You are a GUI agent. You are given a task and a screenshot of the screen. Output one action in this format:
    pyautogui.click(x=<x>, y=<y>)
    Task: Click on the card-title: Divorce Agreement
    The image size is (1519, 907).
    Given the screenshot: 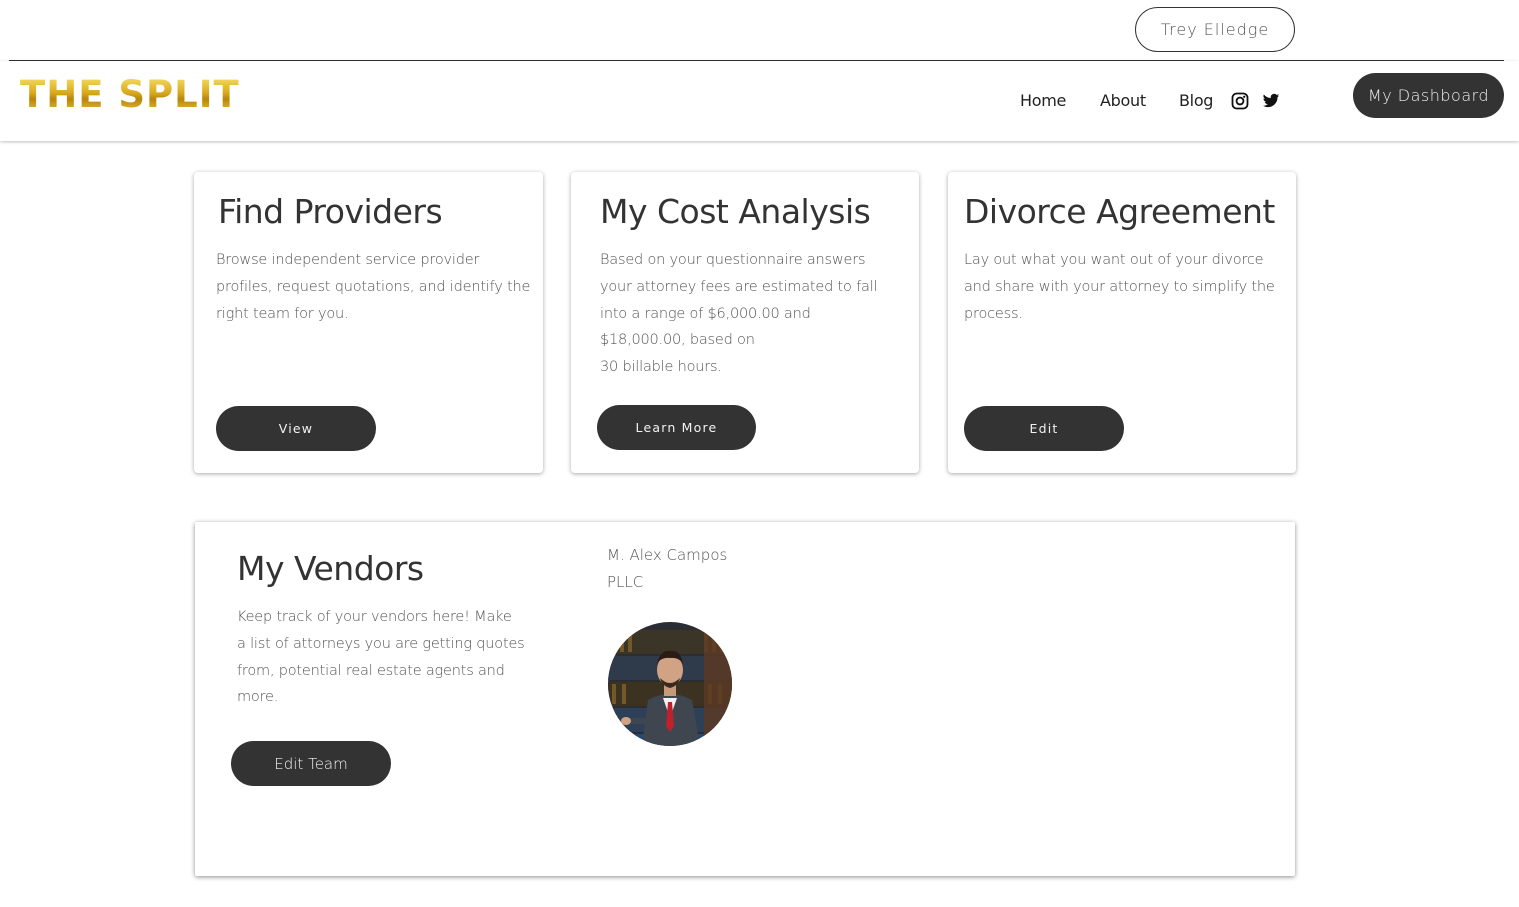 What is the action you would take?
    pyautogui.click(x=1119, y=211)
    